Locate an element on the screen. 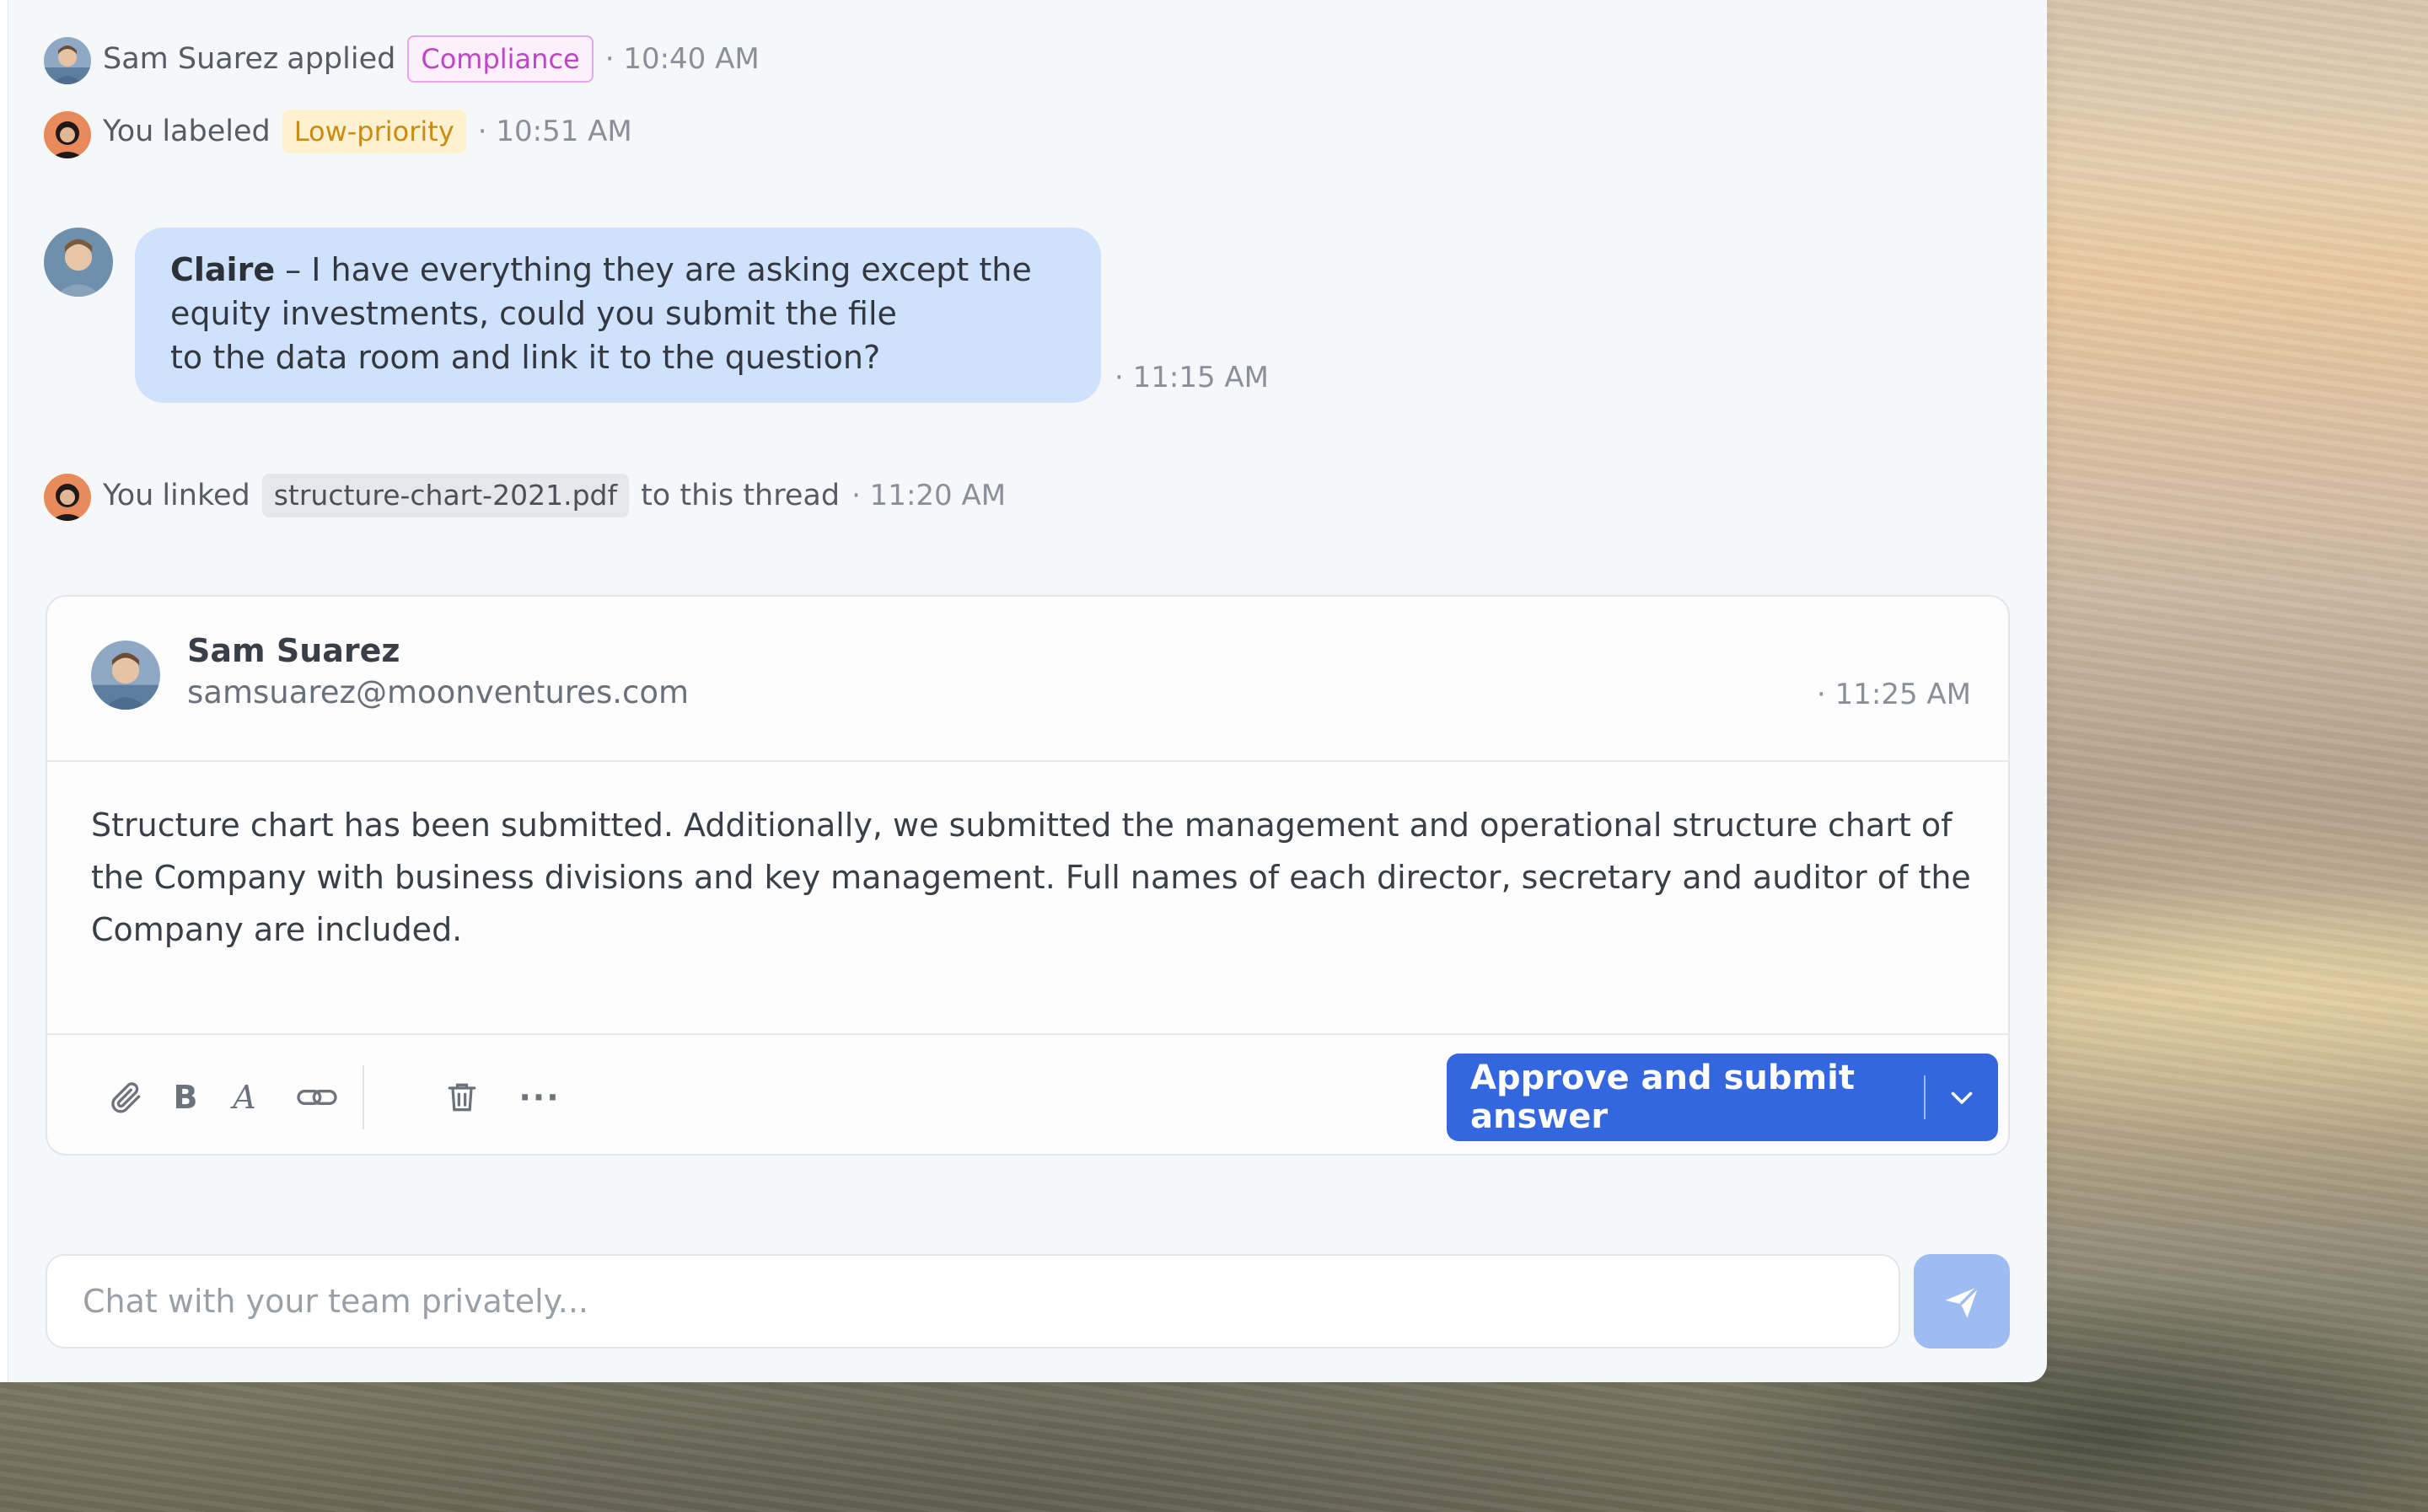 Image resolution: width=2428 pixels, height=1512 pixels. link-icon is located at coordinates (317, 1097).